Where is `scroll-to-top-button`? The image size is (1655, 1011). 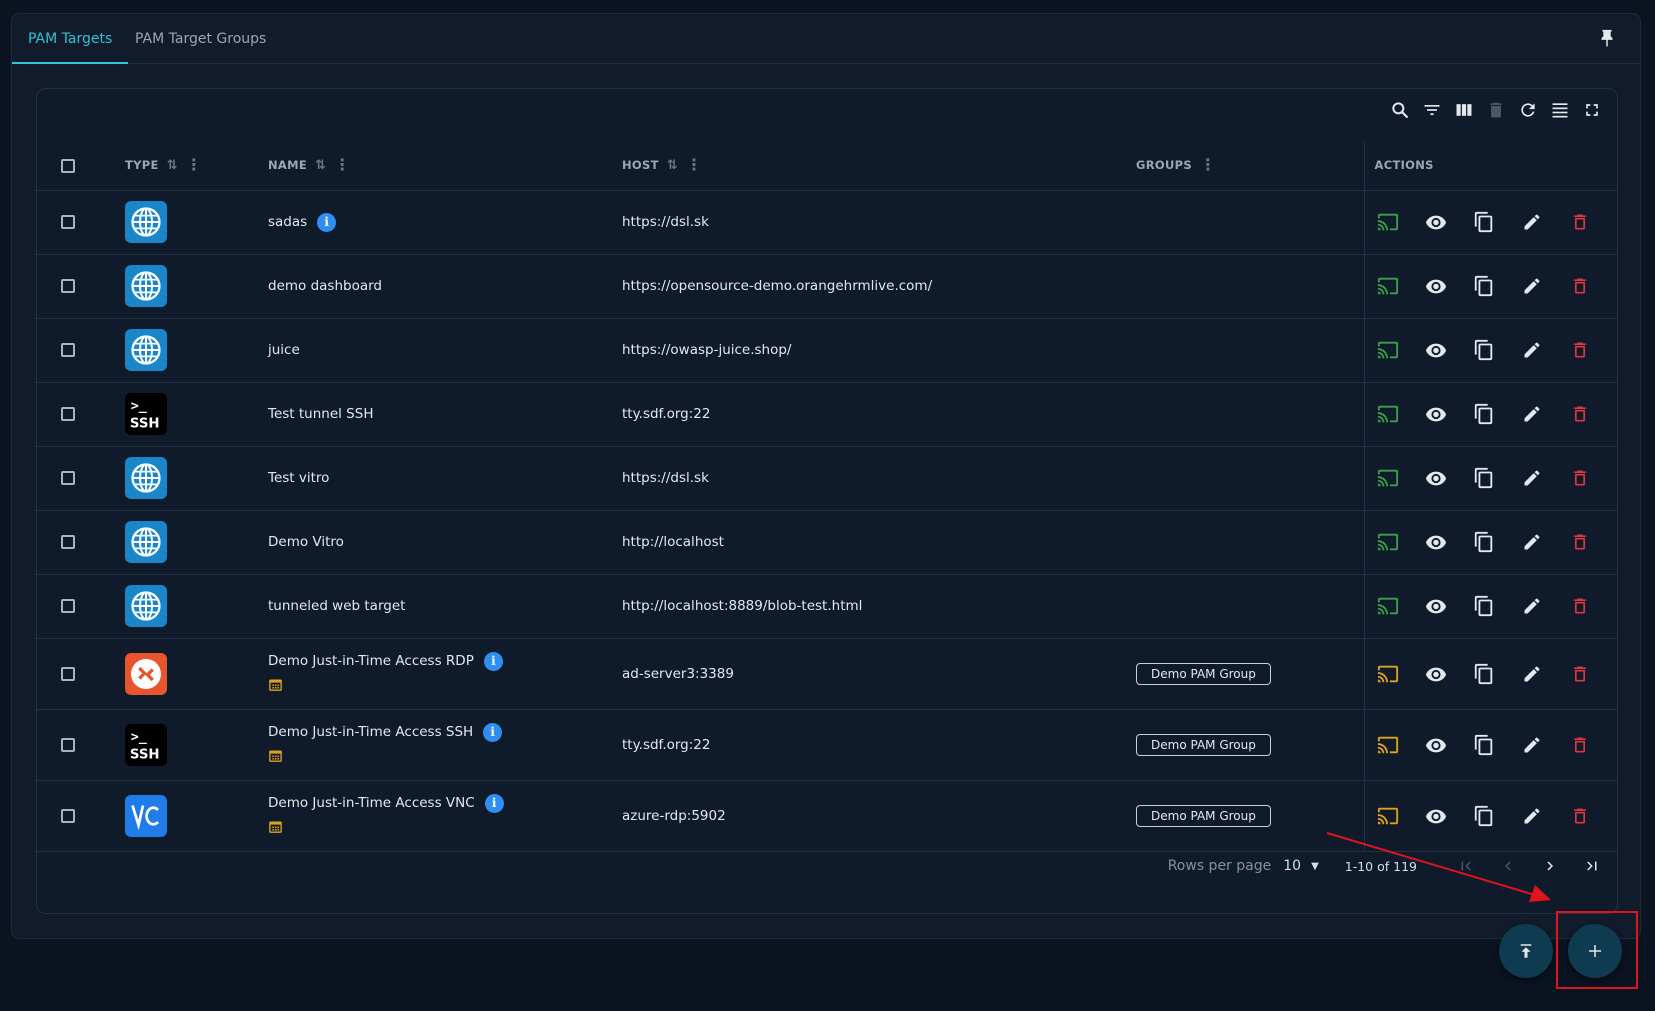 scroll-to-top-button is located at coordinates (1526, 951).